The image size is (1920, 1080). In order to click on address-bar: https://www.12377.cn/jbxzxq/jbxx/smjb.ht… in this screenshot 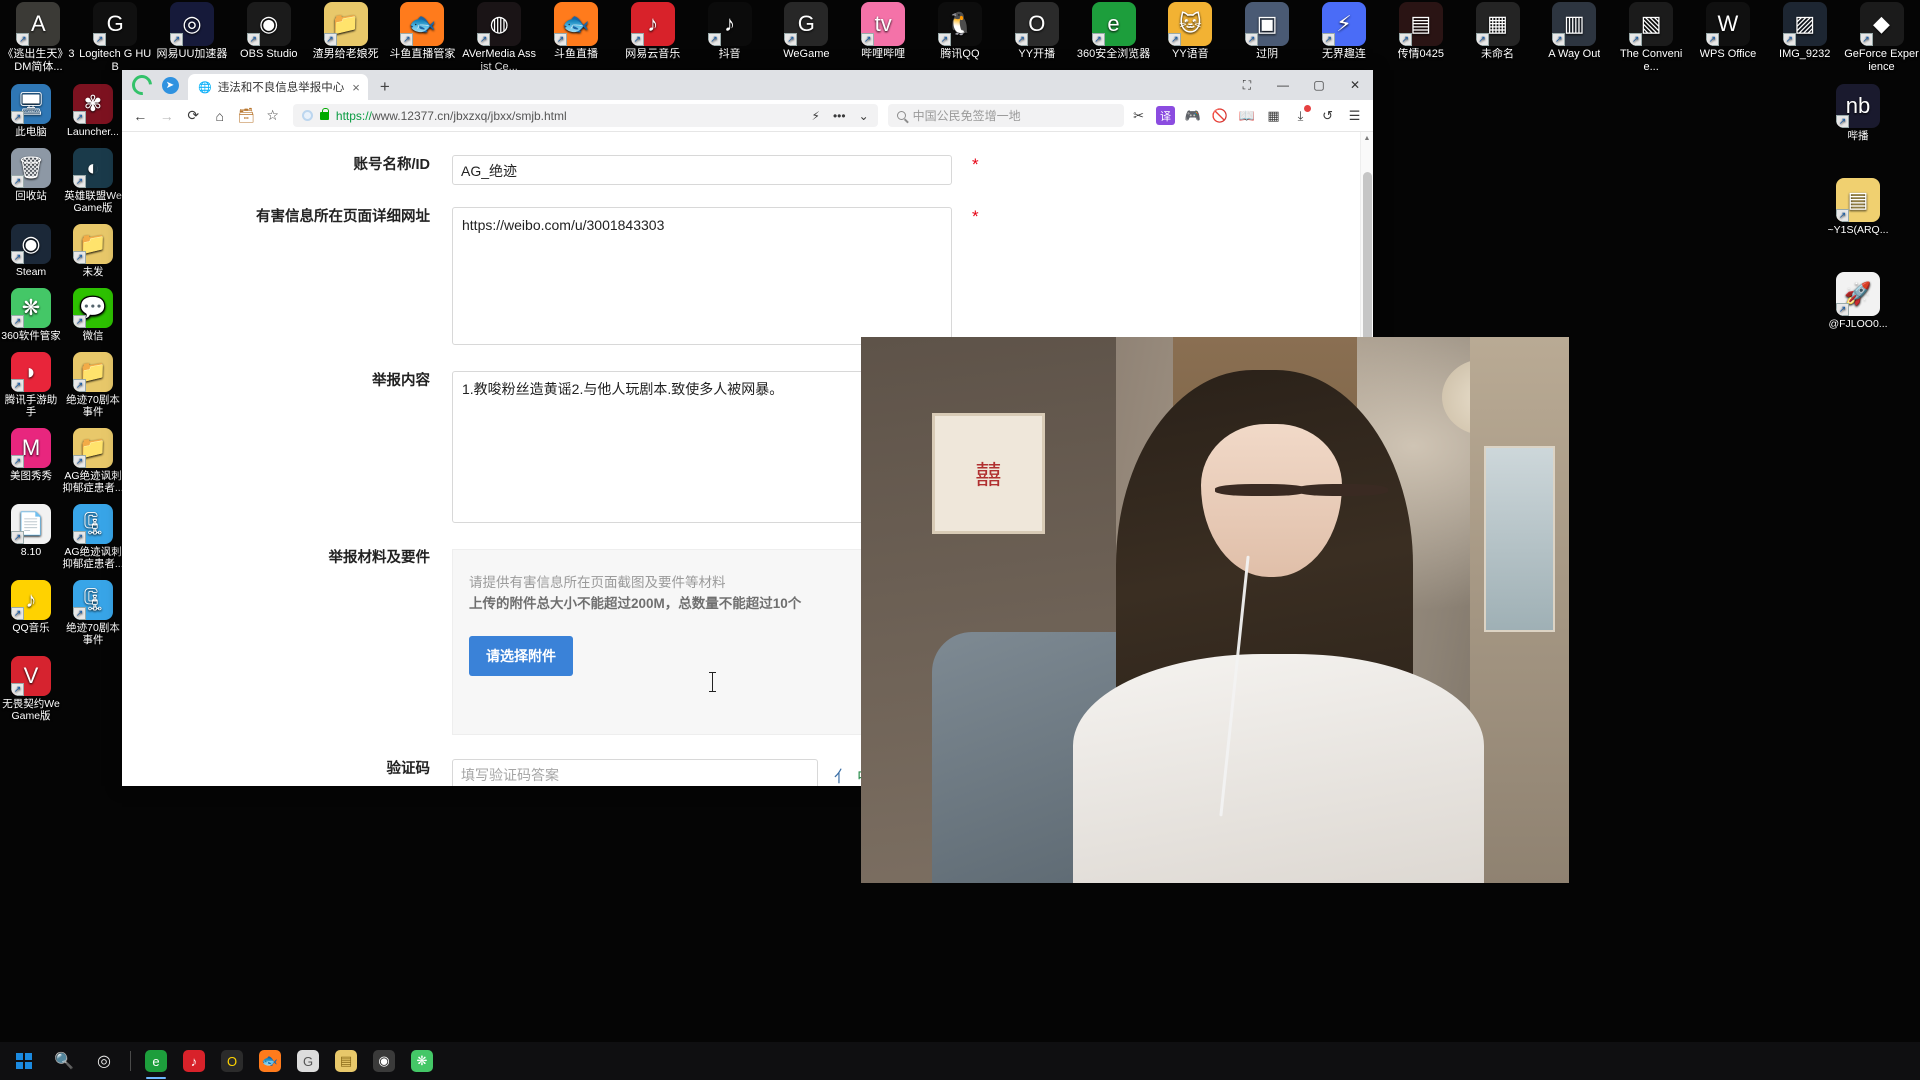, I will do `click(585, 115)`.